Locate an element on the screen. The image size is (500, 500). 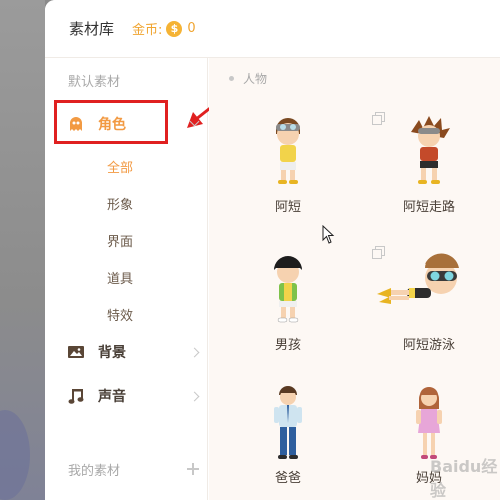
sidebar-item-sound: 声音 is located at coordinates (126, 396).